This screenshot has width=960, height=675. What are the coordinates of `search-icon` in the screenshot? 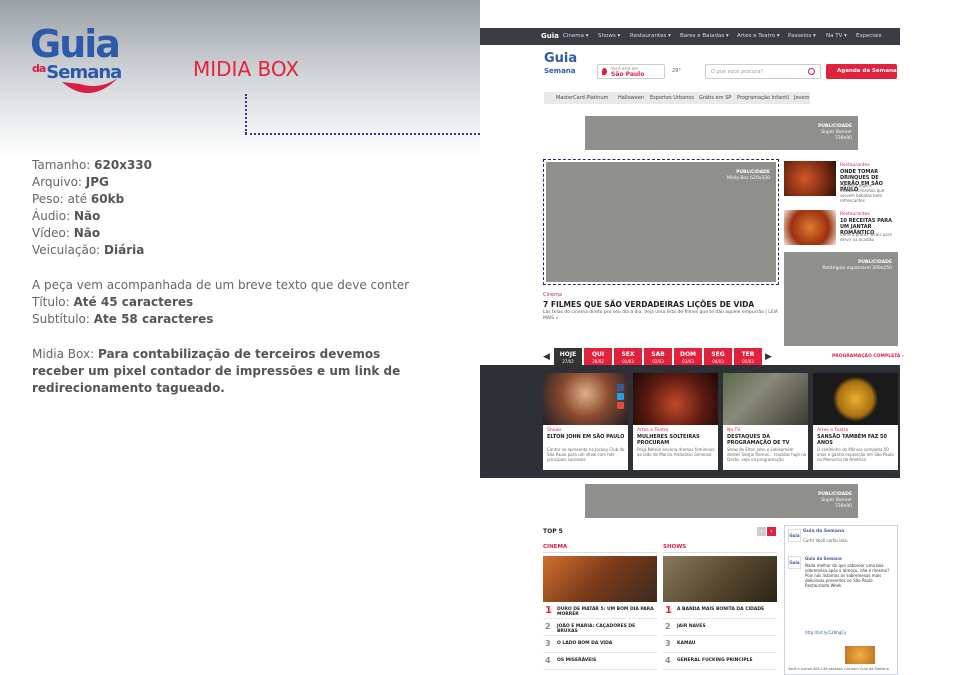 It's located at (811, 71).